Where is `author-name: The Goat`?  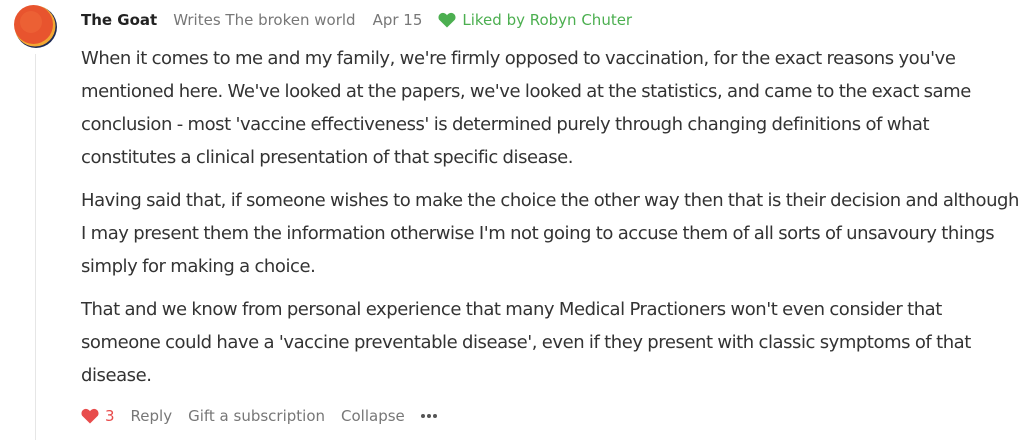
author-name: The Goat is located at coordinates (119, 20).